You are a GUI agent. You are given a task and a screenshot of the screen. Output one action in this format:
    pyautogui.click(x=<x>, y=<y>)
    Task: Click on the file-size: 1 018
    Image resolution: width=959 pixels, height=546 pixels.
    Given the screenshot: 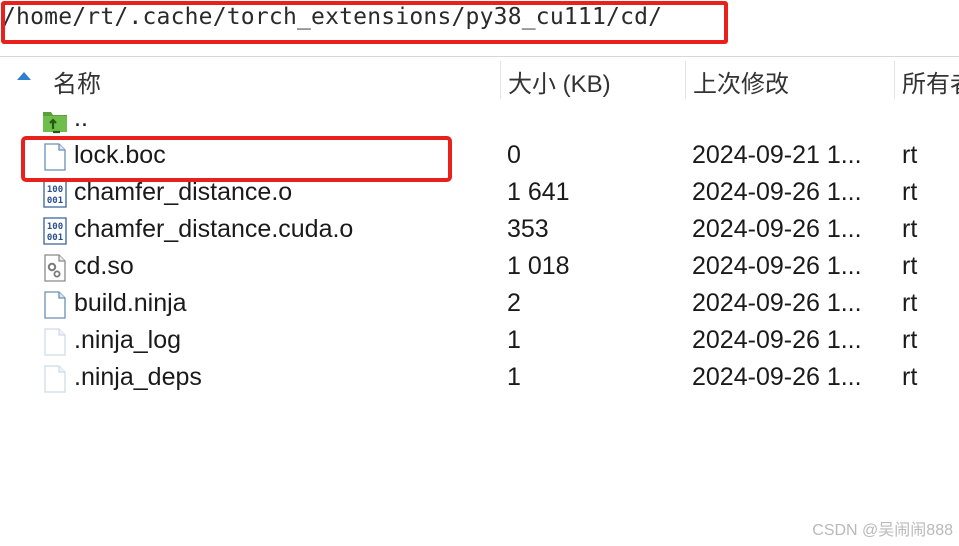 What is the action you would take?
    pyautogui.click(x=538, y=266)
    